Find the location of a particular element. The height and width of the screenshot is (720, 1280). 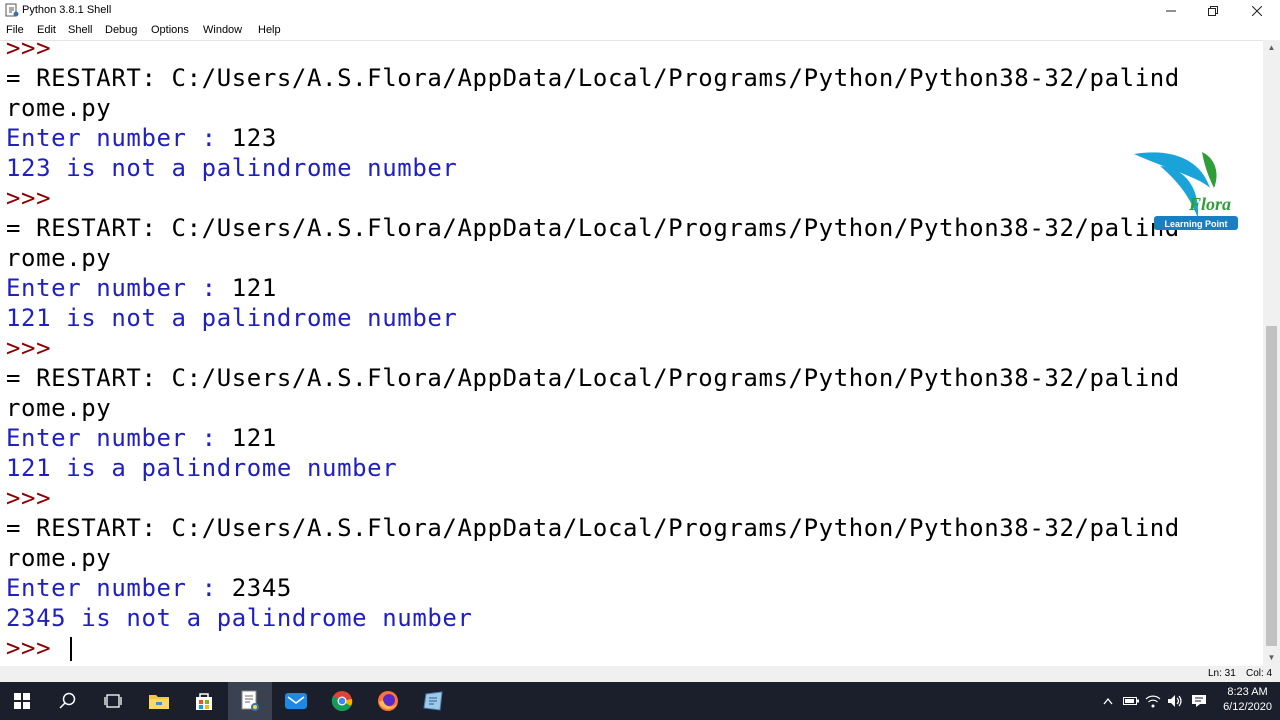

scroll-up-arrow-icon: ▲ is located at coordinates (1271, 48).